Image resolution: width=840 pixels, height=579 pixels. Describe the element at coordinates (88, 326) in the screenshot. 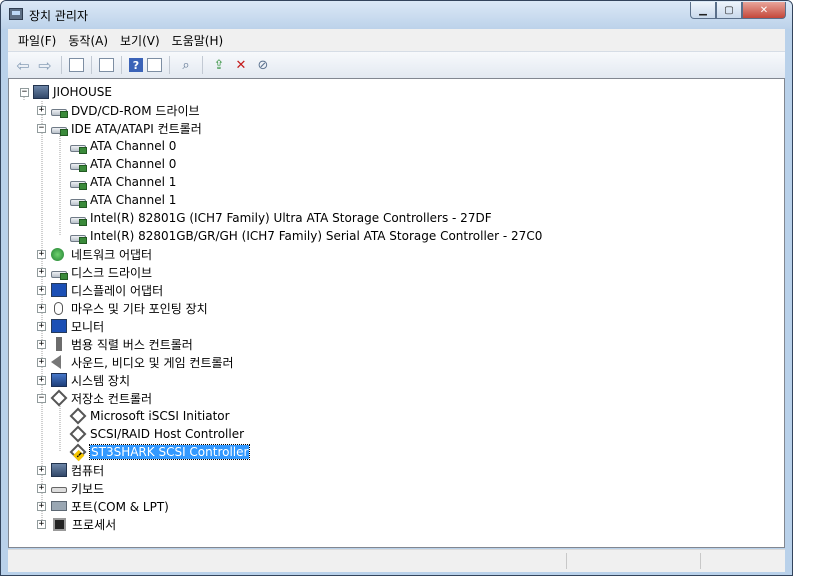

I see `category-label: 모니터` at that location.